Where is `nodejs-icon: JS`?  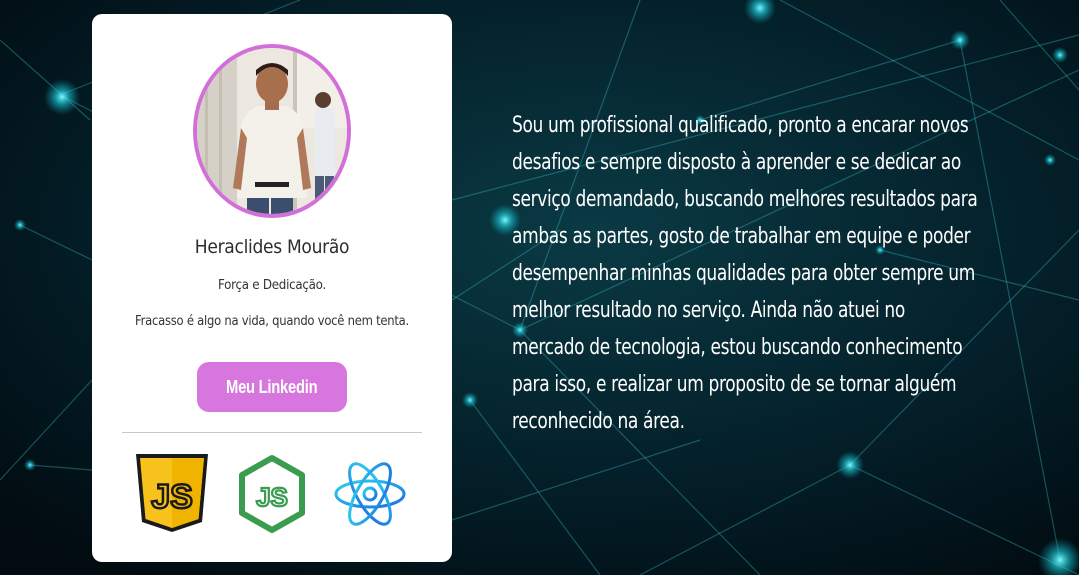 nodejs-icon: JS is located at coordinates (272, 494).